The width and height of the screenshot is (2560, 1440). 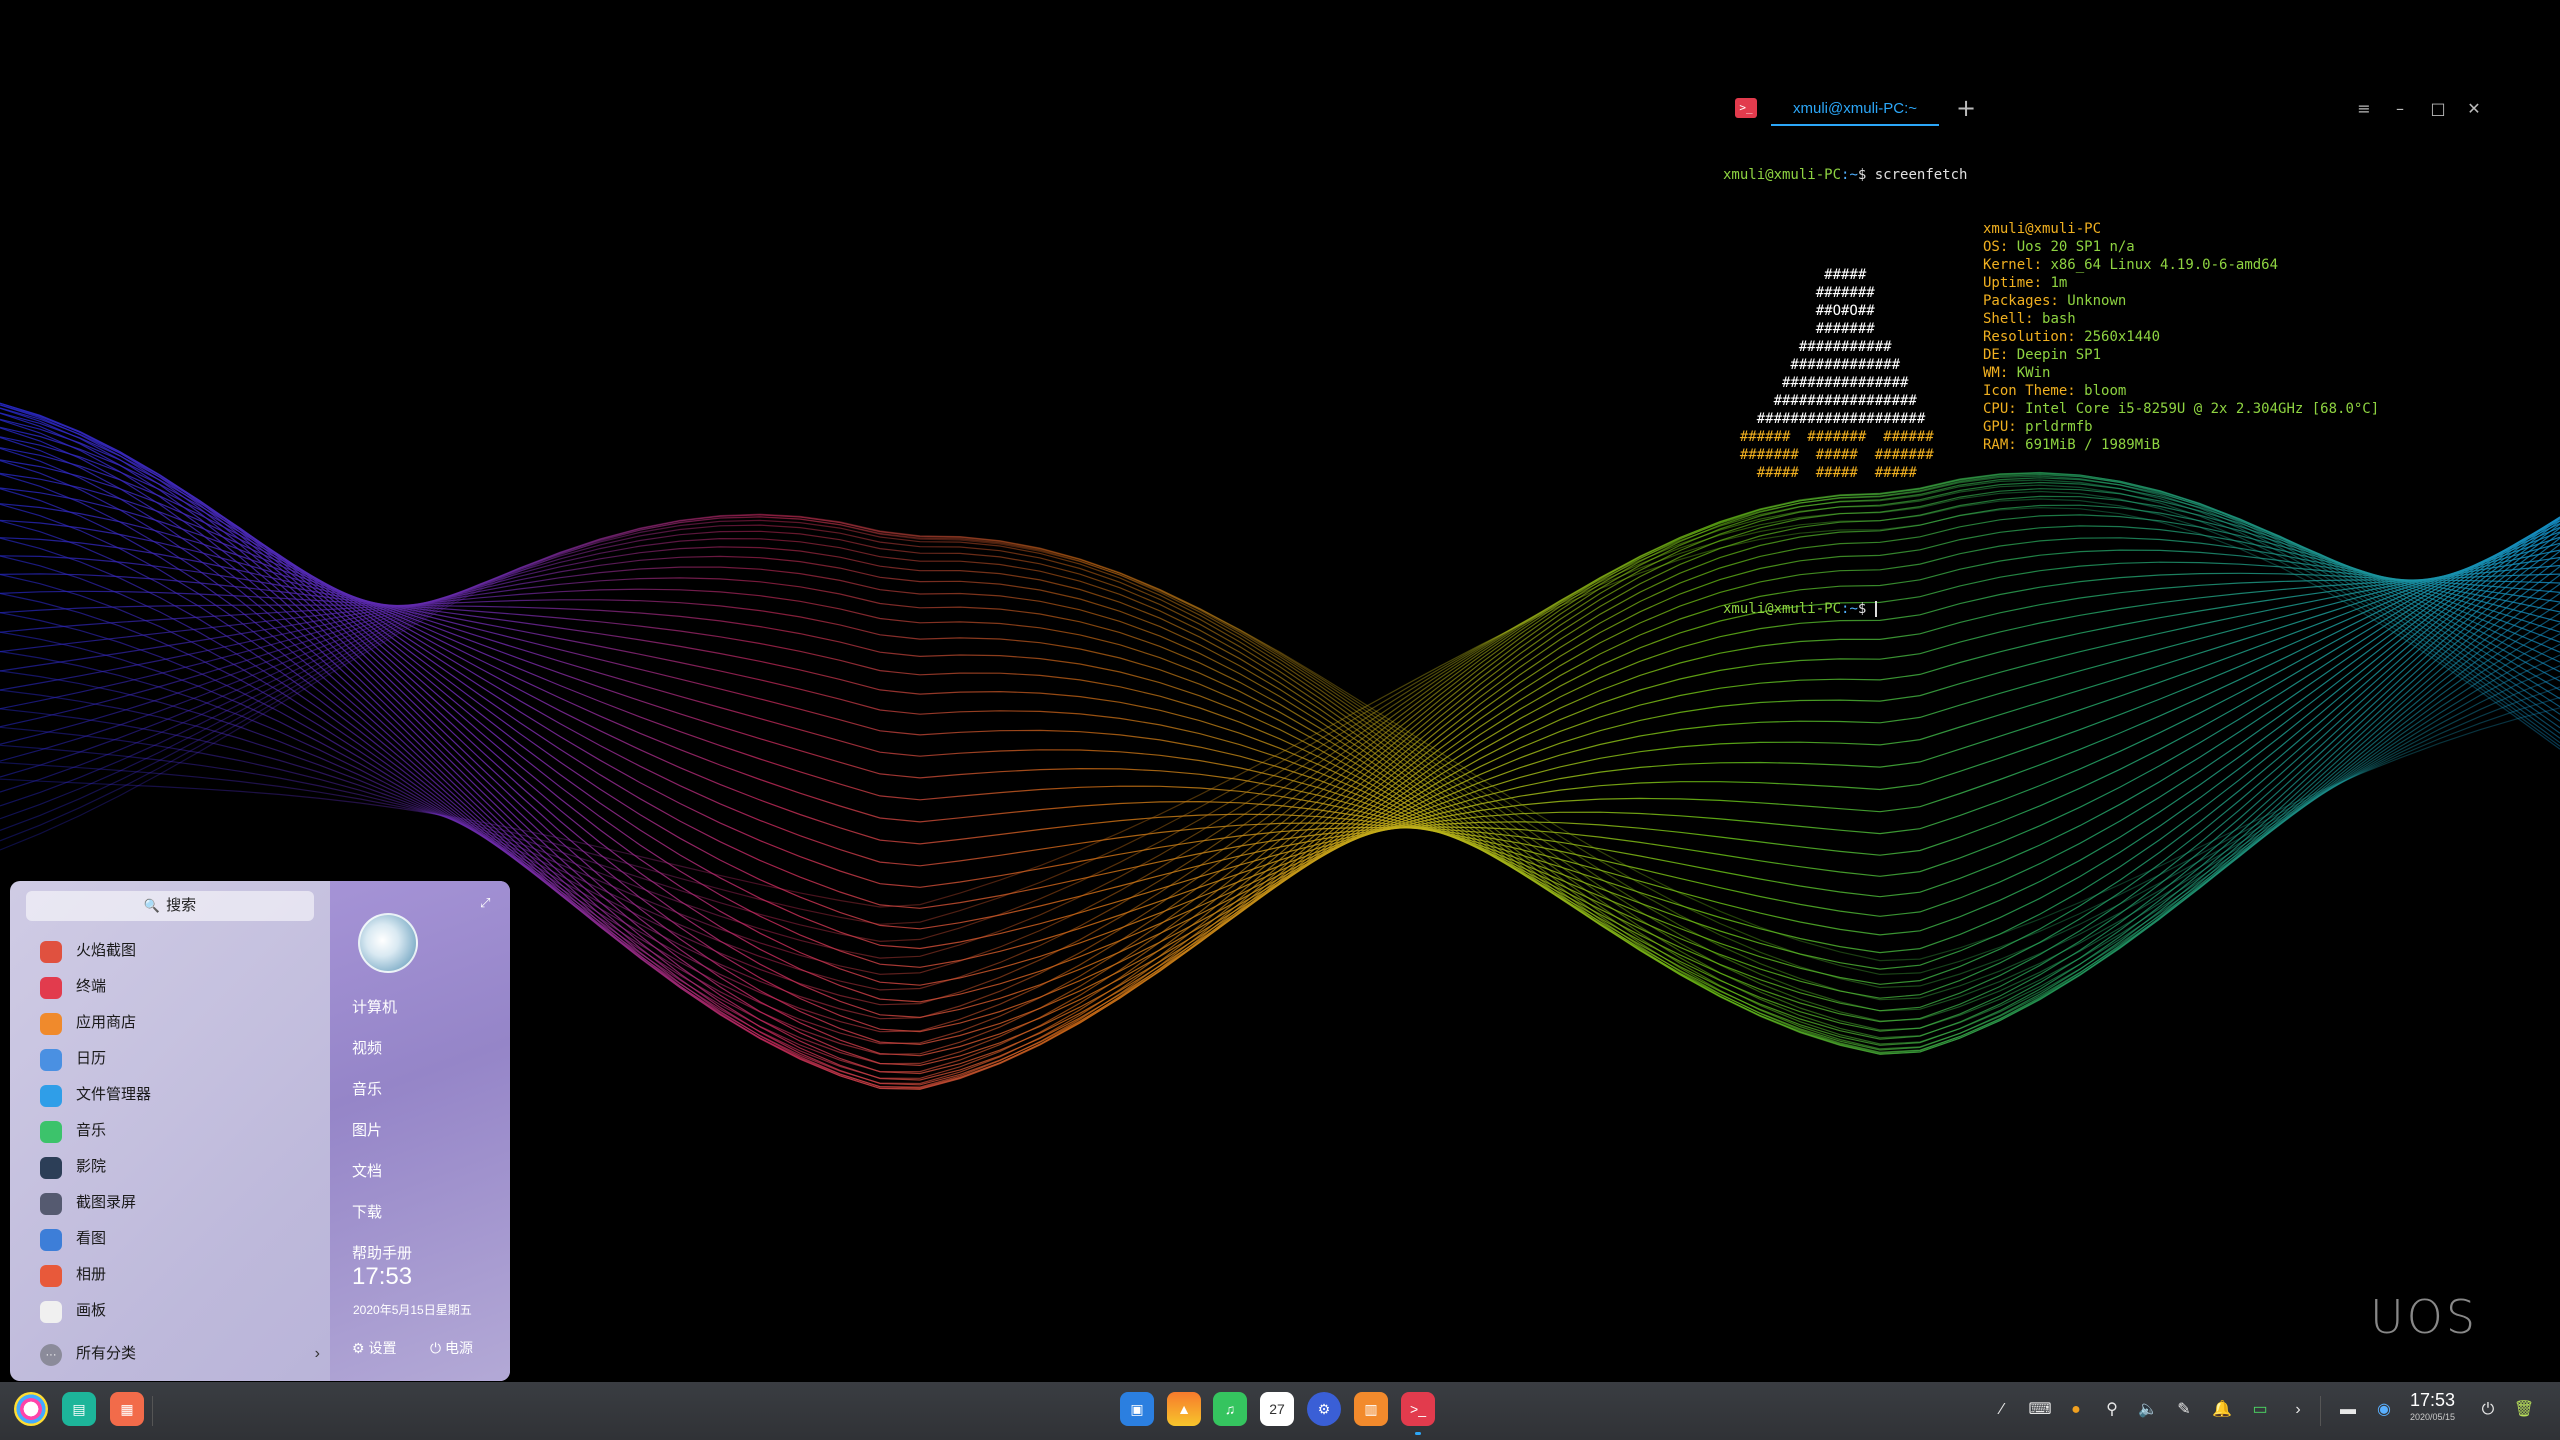 I want to click on info-line: Kernel: x86_64 Linux 4.19.0-6-amd64, so click(x=2131, y=265).